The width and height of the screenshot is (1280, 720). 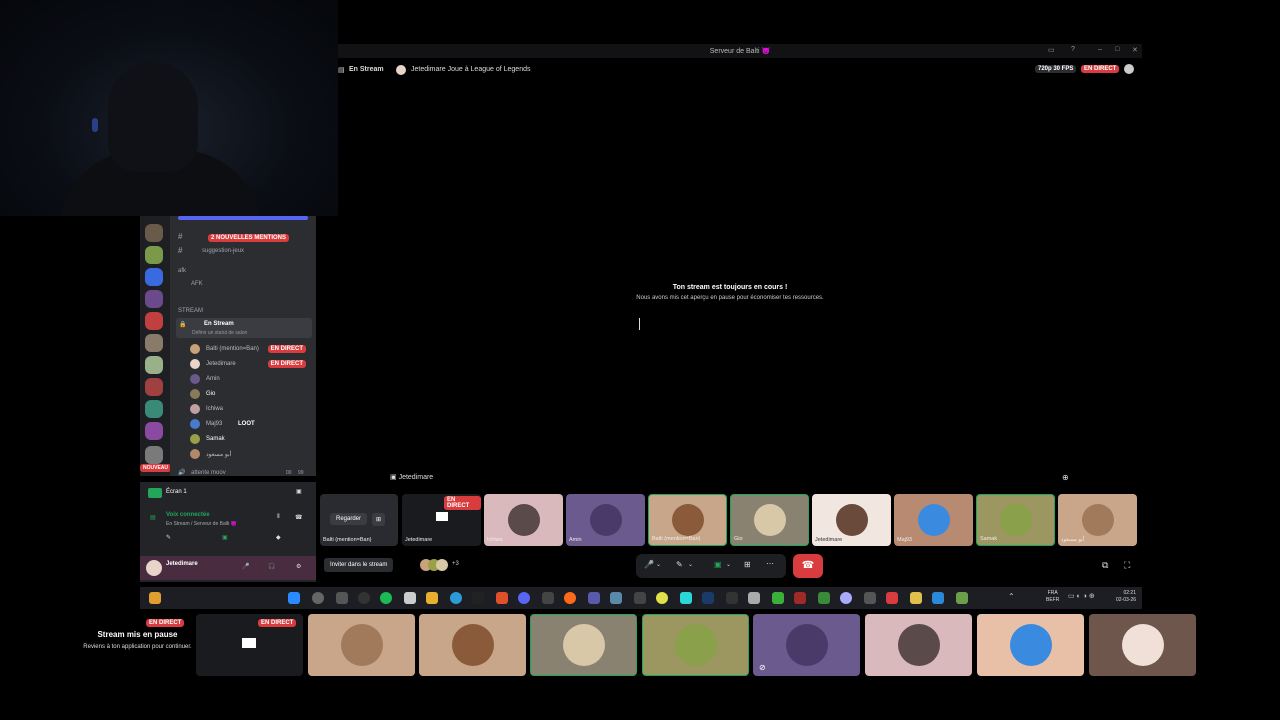 I want to click on headphones-icon: 🎧, so click(x=271, y=566).